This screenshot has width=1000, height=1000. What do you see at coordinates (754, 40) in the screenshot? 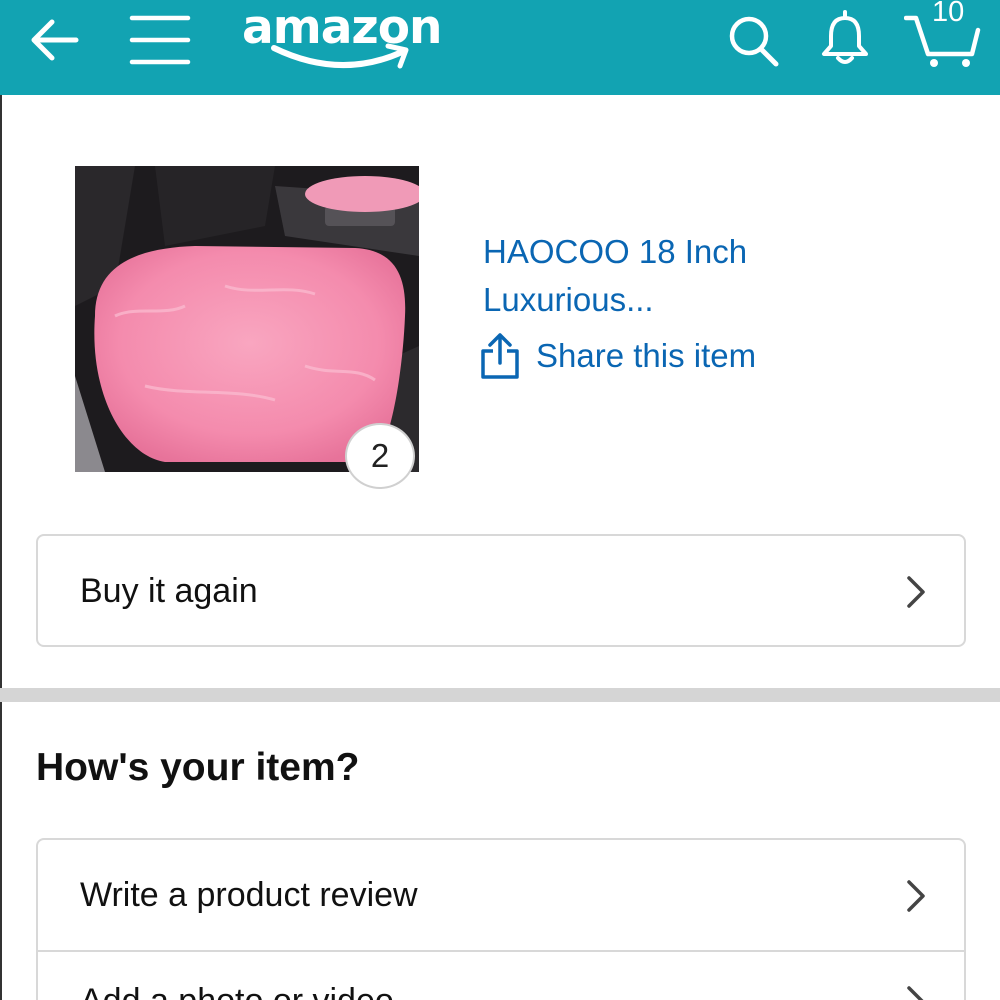
I see `search-icon` at bounding box center [754, 40].